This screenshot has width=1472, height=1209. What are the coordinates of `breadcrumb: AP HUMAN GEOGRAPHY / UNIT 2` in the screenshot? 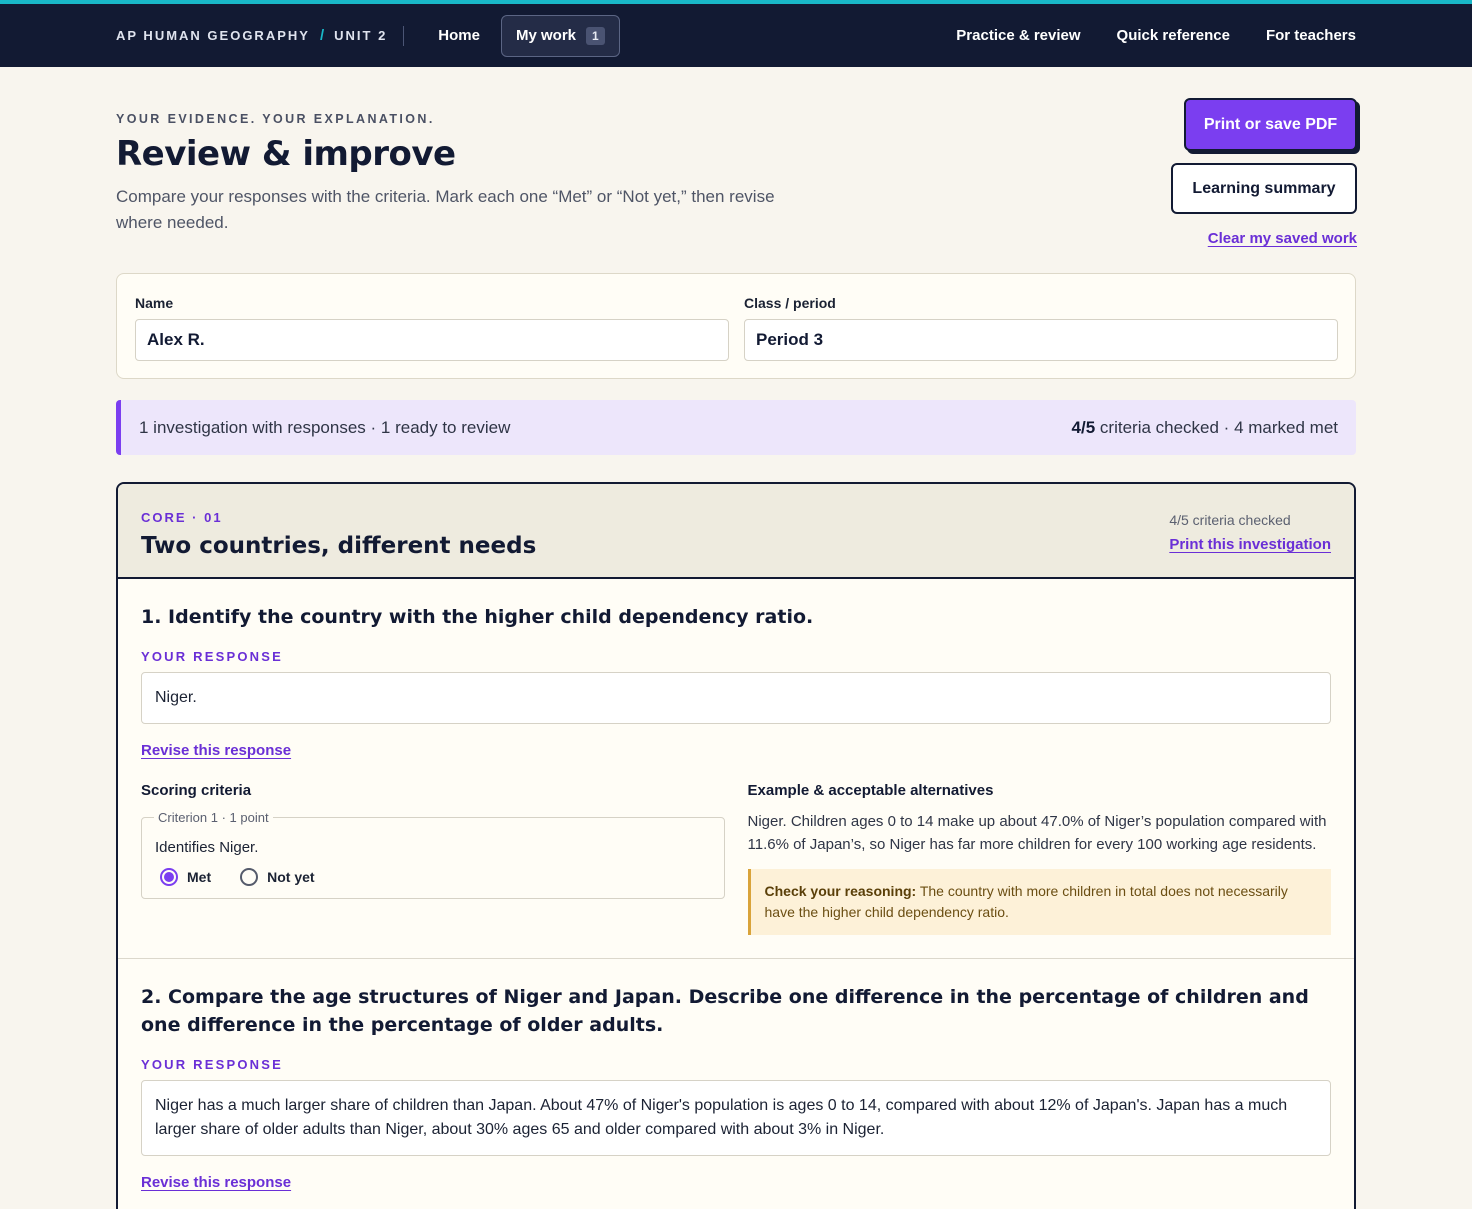 It's located at (251, 35).